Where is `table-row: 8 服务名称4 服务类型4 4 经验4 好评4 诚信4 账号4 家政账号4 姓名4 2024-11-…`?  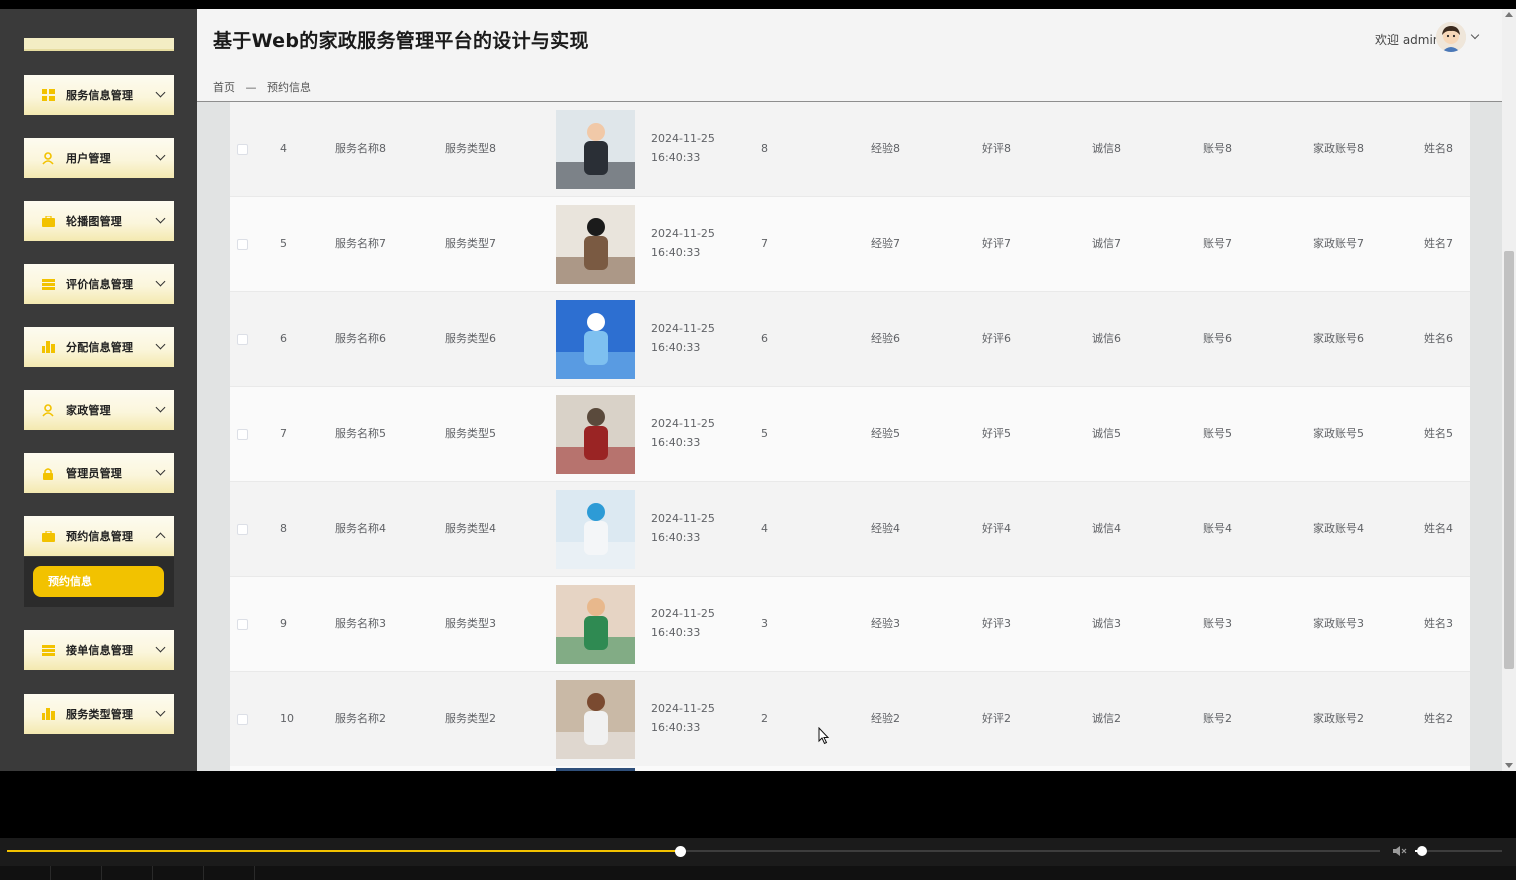
table-row: 8 服务名称4 服务类型4 4 经验4 好评4 诚信4 账号4 家政账号4 姓名4 2024-11-… is located at coordinates (850, 529).